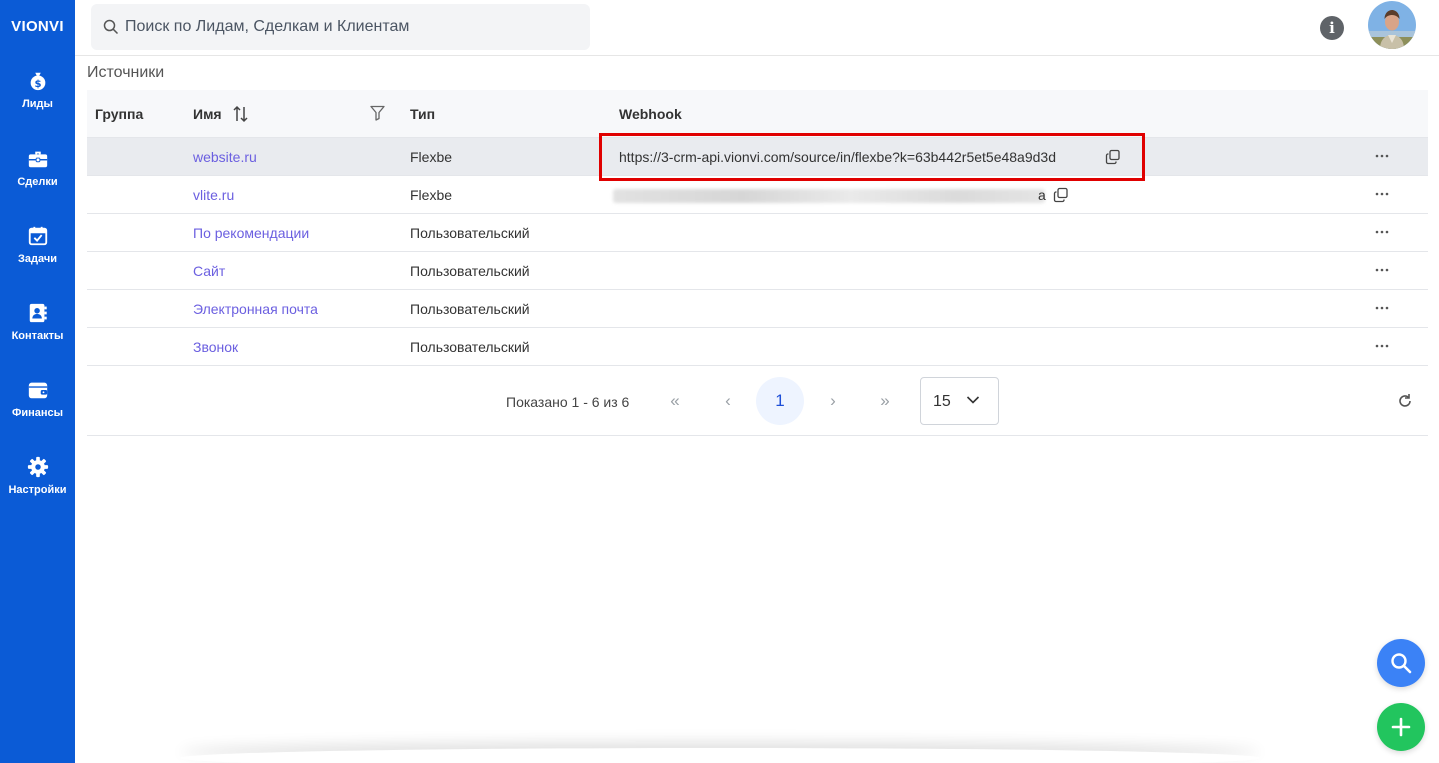 This screenshot has height=763, width=1439. What do you see at coordinates (37, 390) in the screenshot?
I see `wallet-icon` at bounding box center [37, 390].